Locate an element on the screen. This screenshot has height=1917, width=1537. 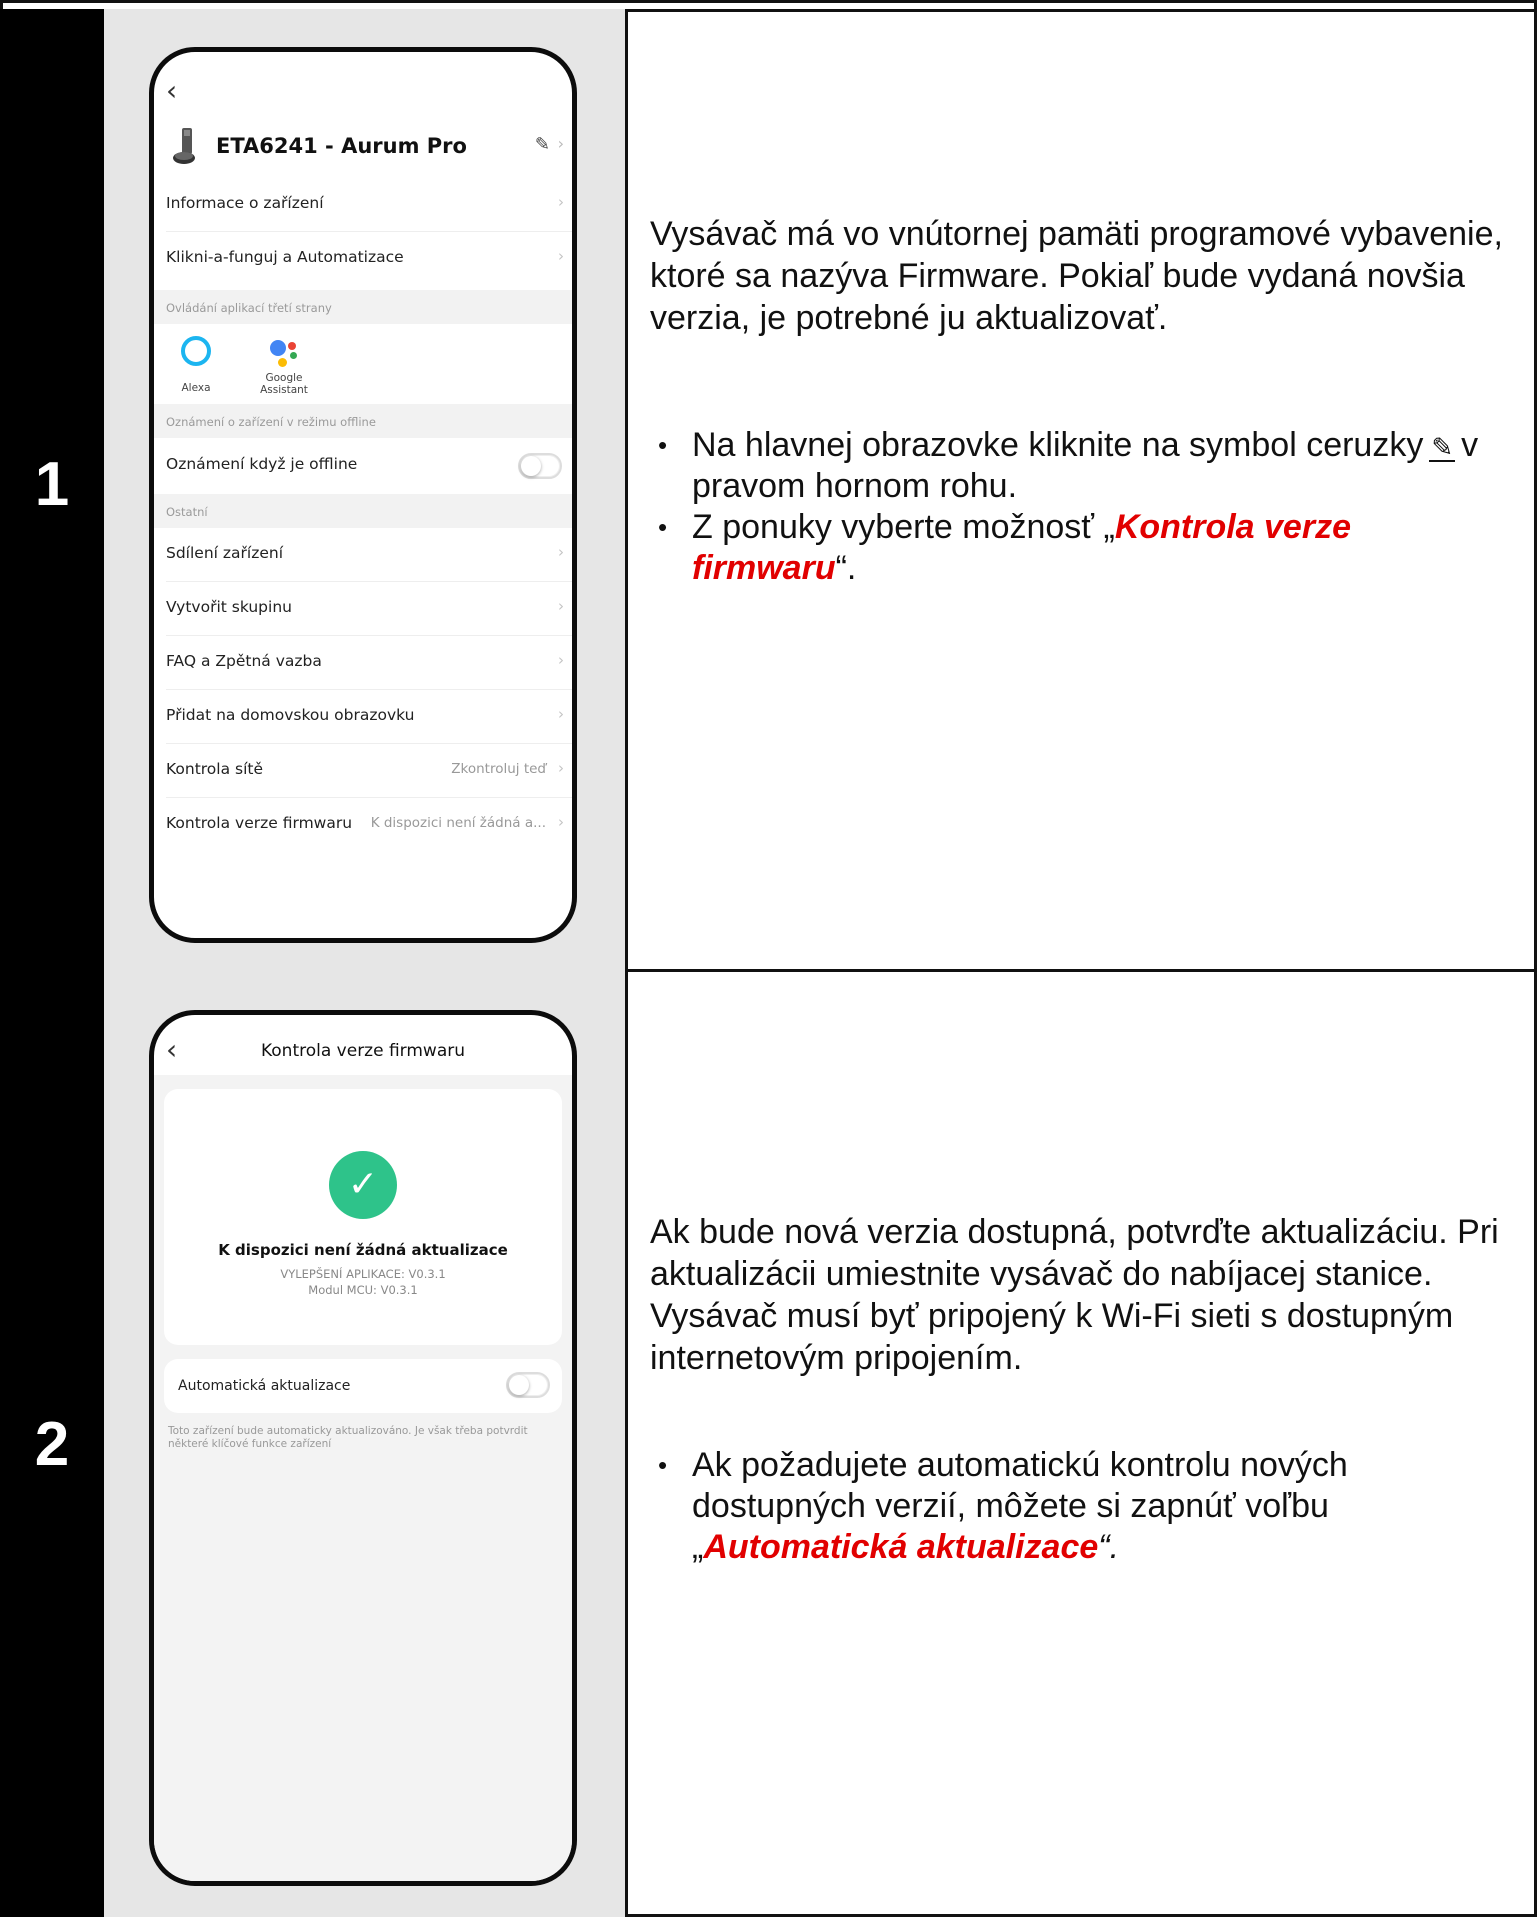
menu-item-share-device: Sdílení zařízení › is located at coordinates (363, 555).